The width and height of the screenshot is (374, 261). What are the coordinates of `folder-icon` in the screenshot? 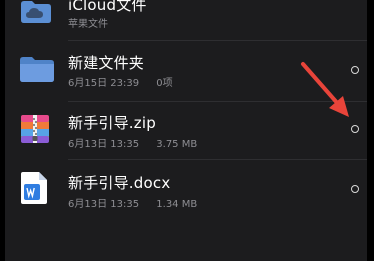 It's located at (37, 71).